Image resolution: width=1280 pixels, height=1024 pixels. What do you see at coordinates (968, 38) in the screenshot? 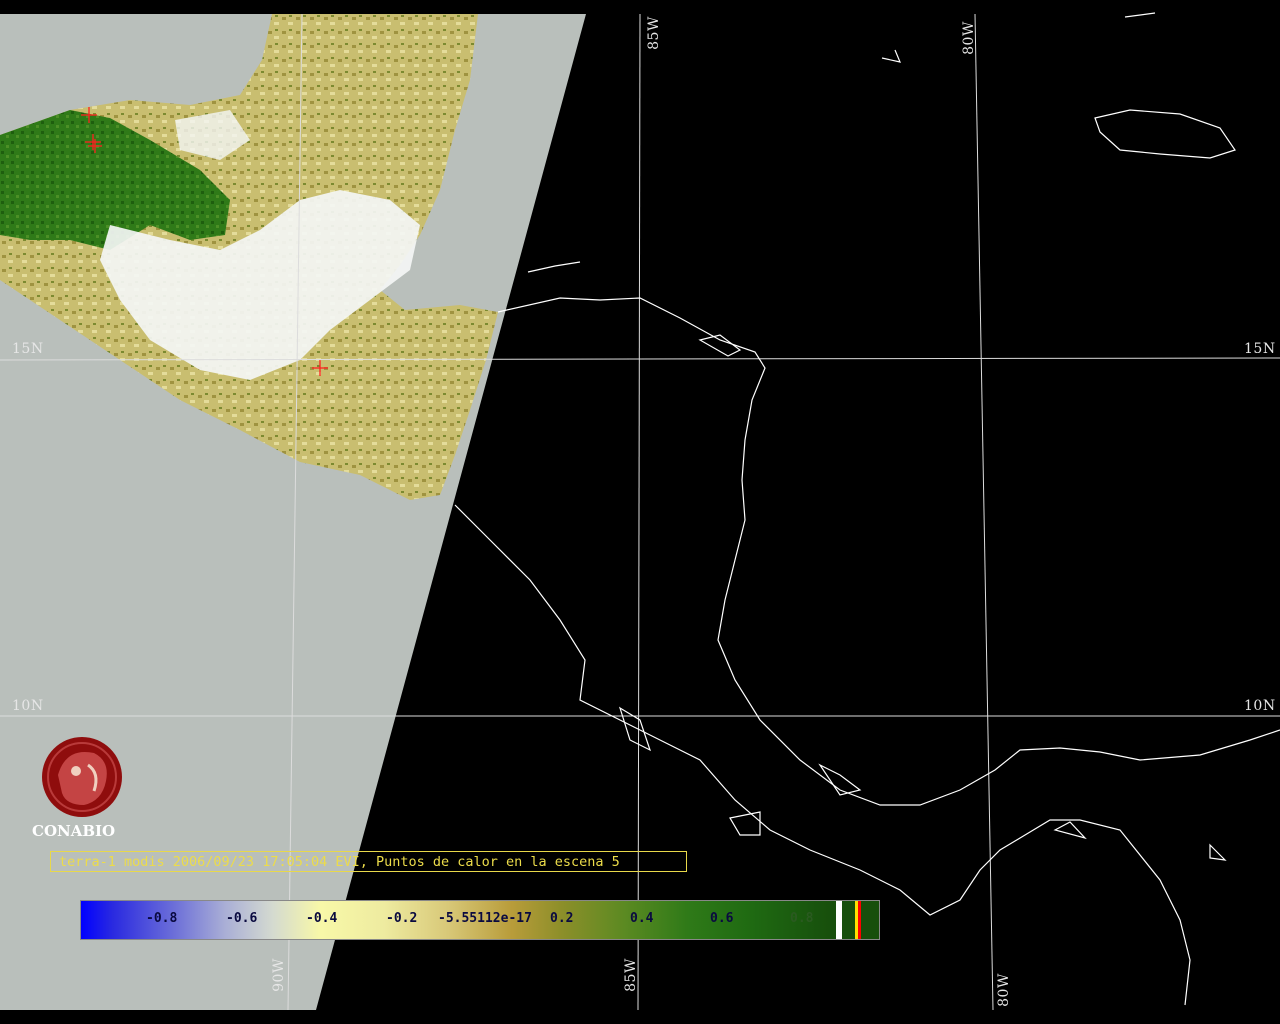
I see `lon-label-80w-top: 80W` at bounding box center [968, 38].